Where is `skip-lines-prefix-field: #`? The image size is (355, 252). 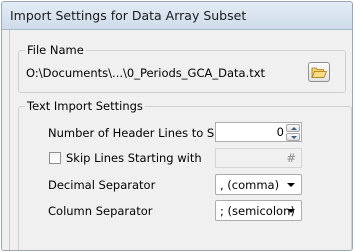 skip-lines-prefix-field: # is located at coordinates (258, 158).